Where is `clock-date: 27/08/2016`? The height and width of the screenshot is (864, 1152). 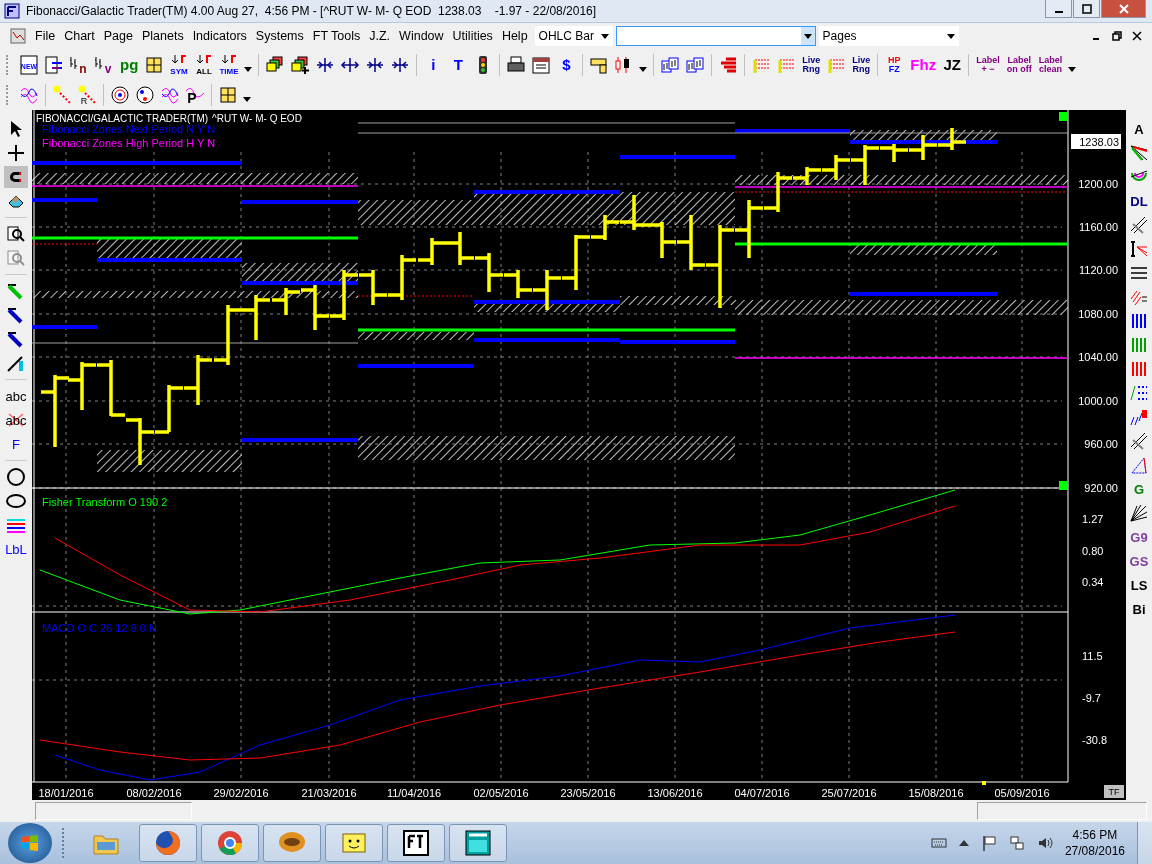 clock-date: 27/08/2016 is located at coordinates (1094, 851).